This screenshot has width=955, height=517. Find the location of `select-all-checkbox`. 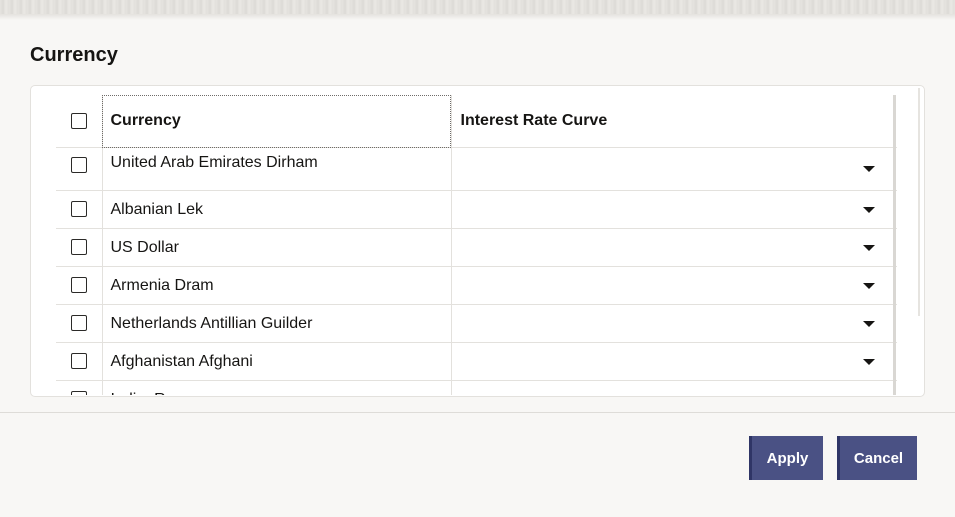

select-all-checkbox is located at coordinates (79, 120).